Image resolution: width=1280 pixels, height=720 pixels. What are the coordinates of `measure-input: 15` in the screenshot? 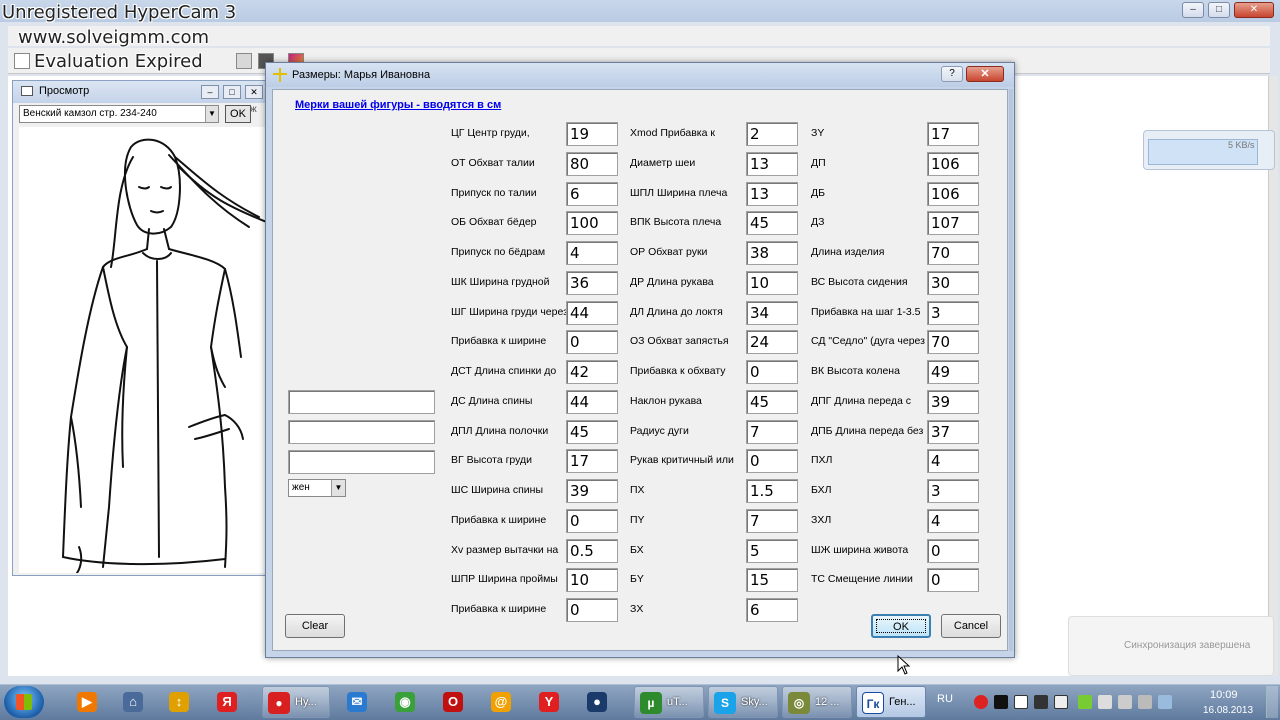 It's located at (772, 580).